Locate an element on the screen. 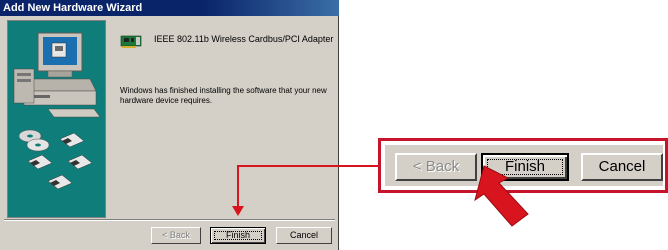  connector-line is located at coordinates (307, 186).